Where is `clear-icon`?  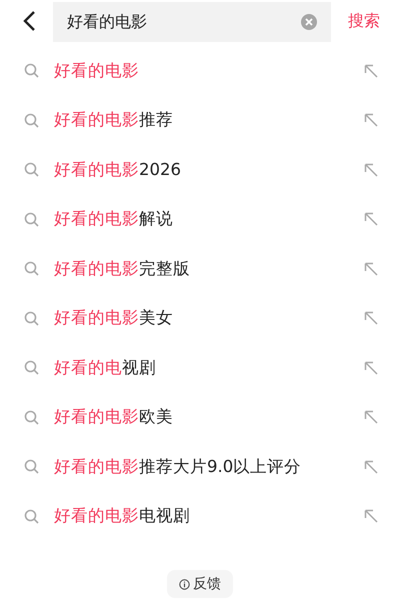 clear-icon is located at coordinates (309, 22).